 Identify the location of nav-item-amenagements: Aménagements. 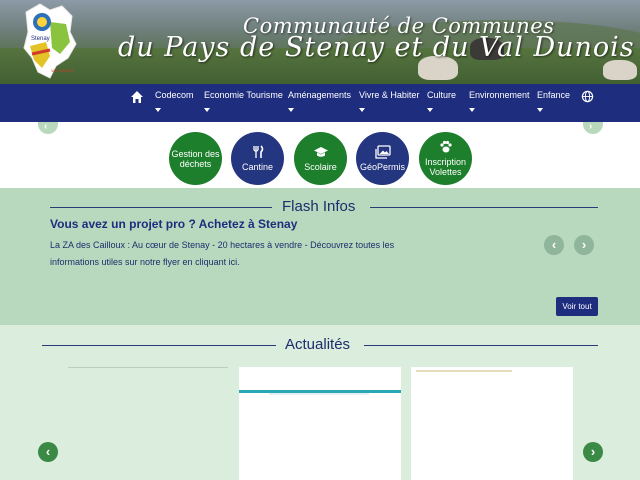
(319, 101).